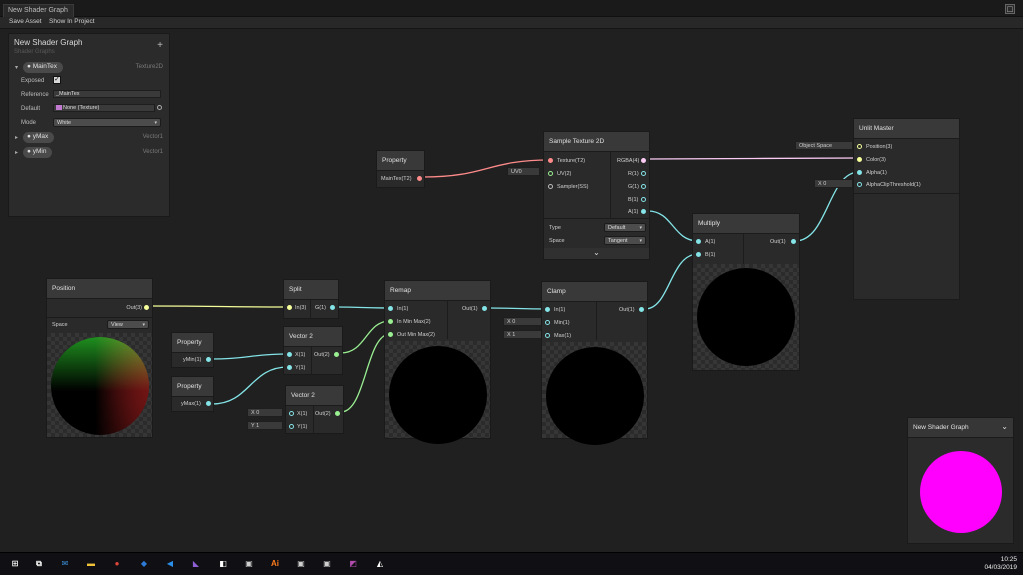  I want to click on property-ymin: ▸ ● yMin Vector1, so click(90, 153).